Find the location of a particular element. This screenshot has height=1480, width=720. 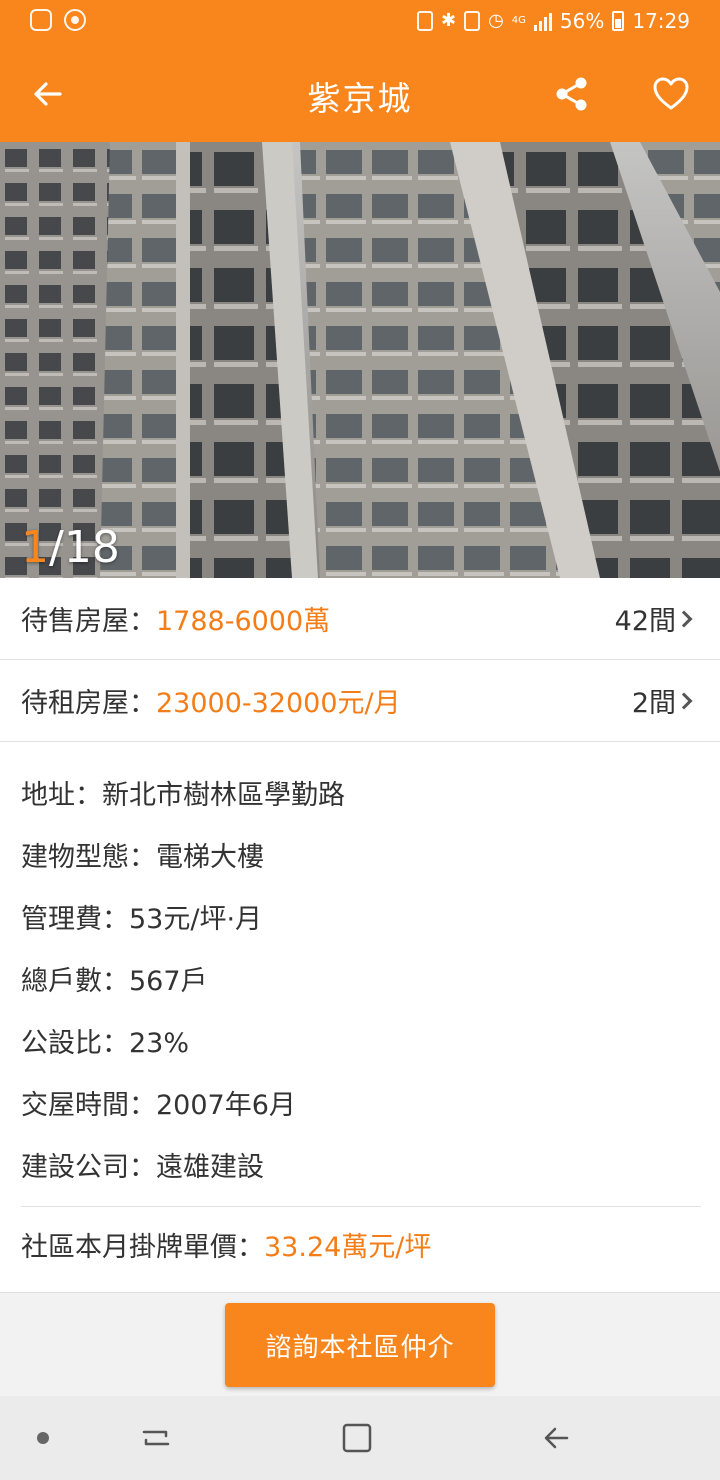

for-rent-label-group: 待租房屋：23000-32000元/月 is located at coordinates (211, 700).